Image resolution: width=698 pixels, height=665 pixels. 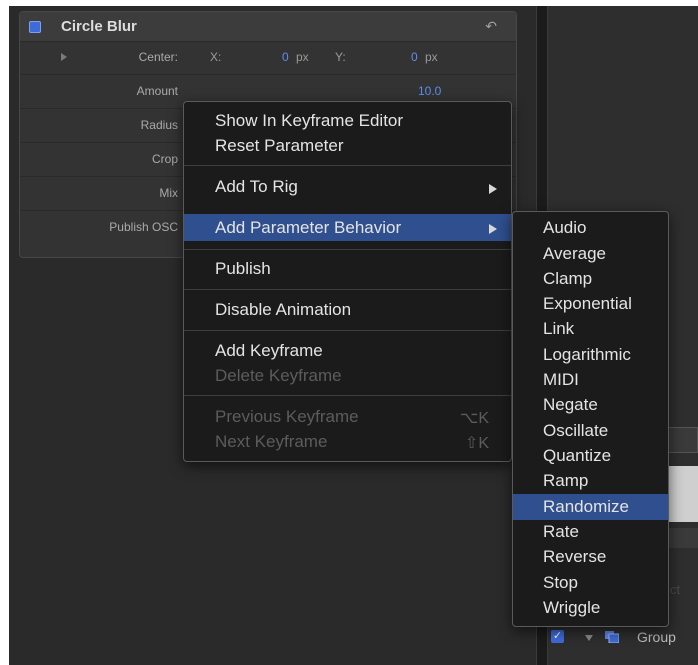 What do you see at coordinates (168, 193) in the screenshot?
I see `mix-label: Mix` at bounding box center [168, 193].